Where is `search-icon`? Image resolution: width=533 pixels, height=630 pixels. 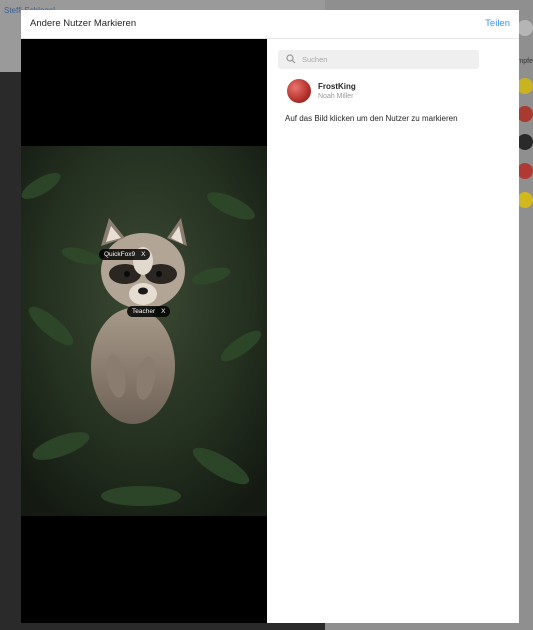 search-icon is located at coordinates (291, 59).